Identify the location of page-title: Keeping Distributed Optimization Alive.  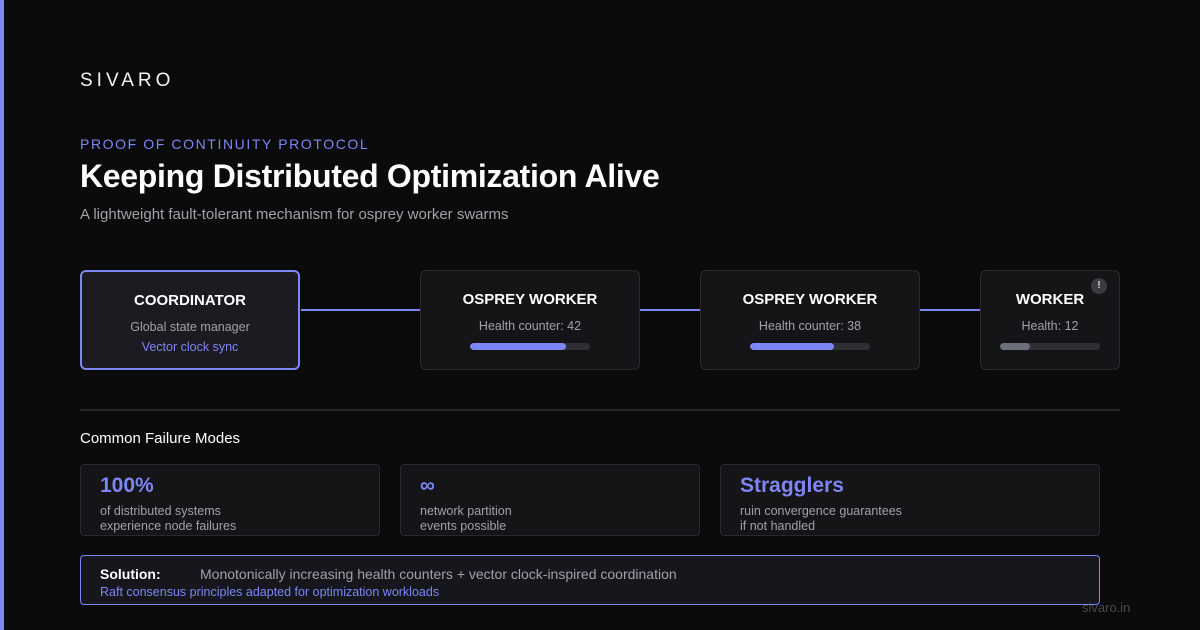
(370, 176).